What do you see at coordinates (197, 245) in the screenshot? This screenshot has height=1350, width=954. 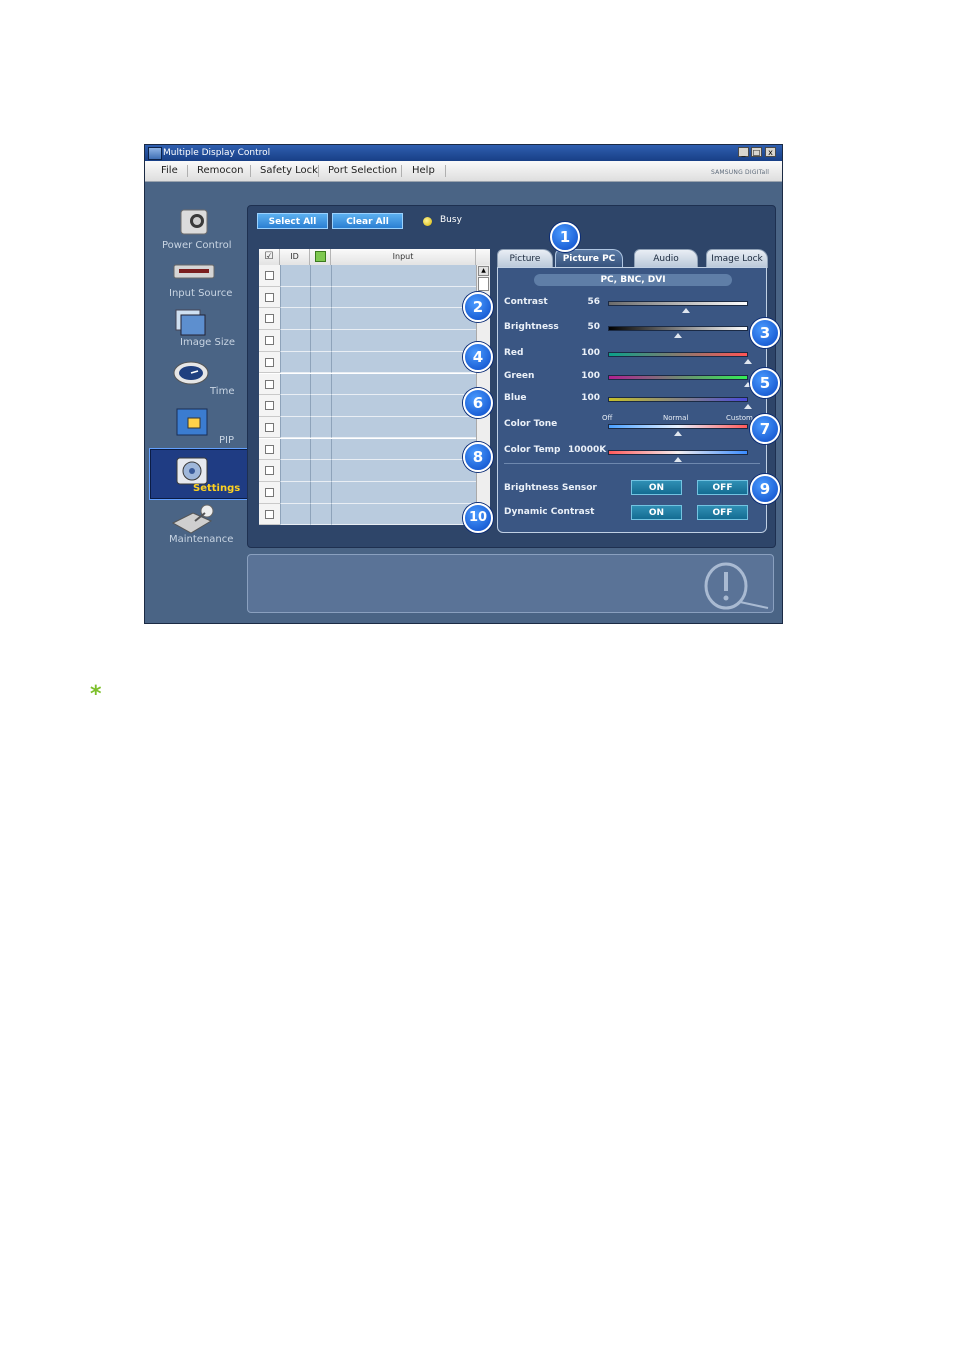 I see `sidebar-label: Power Control` at bounding box center [197, 245].